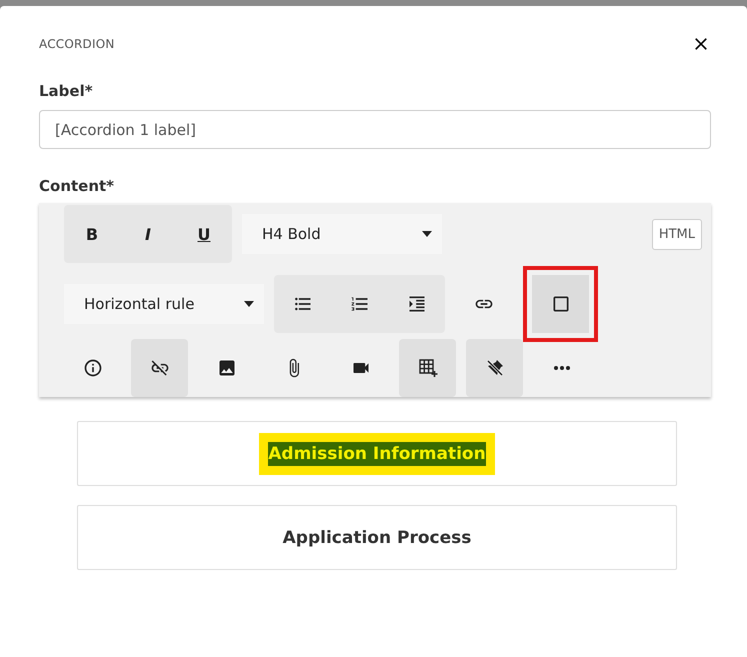 Image resolution: width=747 pixels, height=657 pixels. I want to click on accordion-item: Application Process, so click(377, 537).